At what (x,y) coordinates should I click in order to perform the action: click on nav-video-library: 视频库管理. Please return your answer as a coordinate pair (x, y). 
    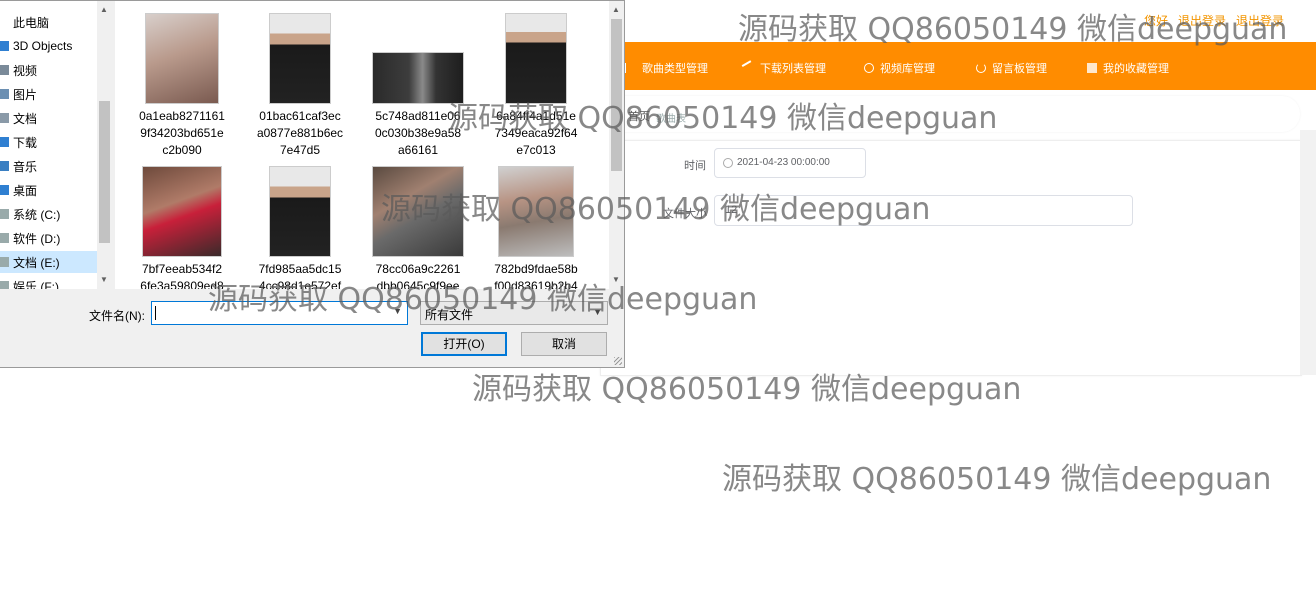
    Looking at the image, I should click on (899, 68).